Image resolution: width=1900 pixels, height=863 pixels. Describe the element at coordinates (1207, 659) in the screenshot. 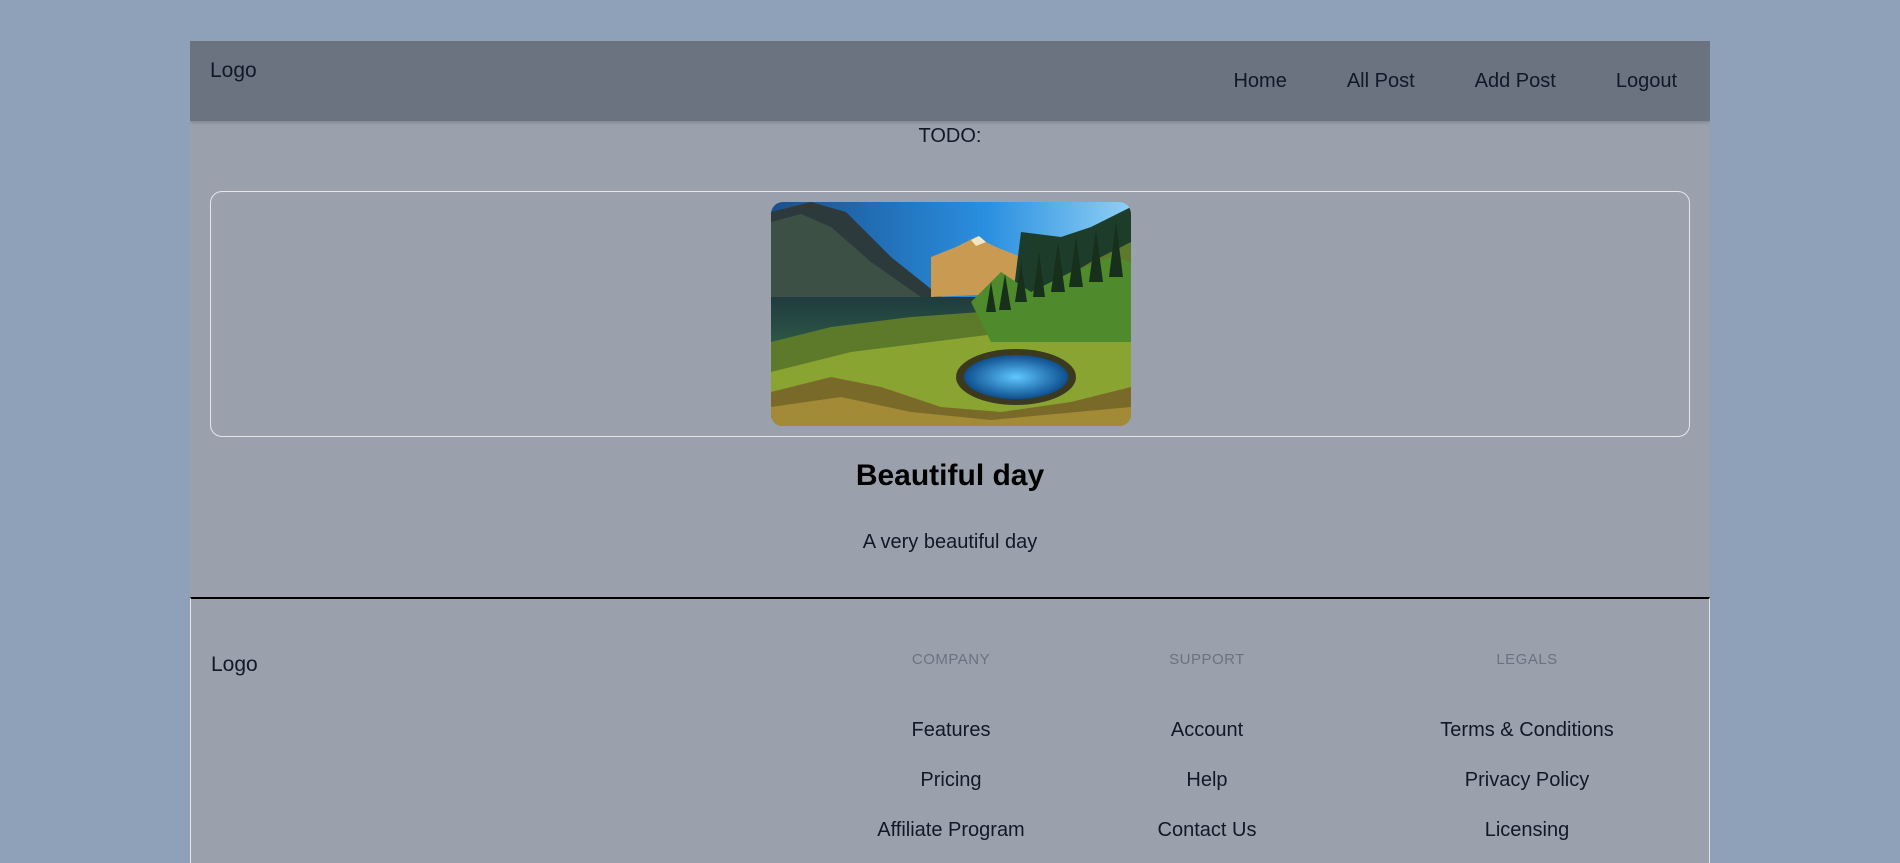

I see `footer-column-title: SUPPORT` at that location.